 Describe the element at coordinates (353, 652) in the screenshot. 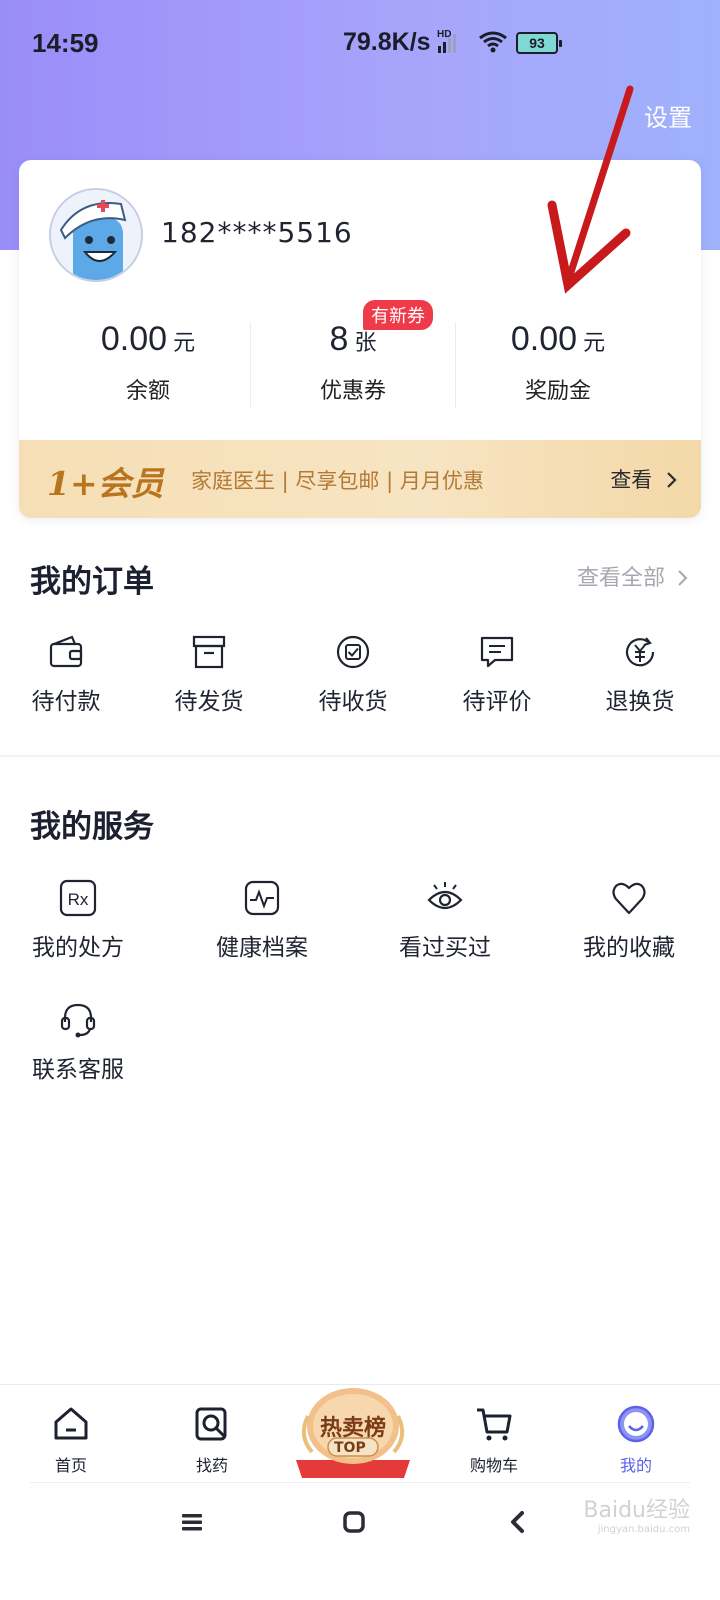

I see `receive-icon` at that location.